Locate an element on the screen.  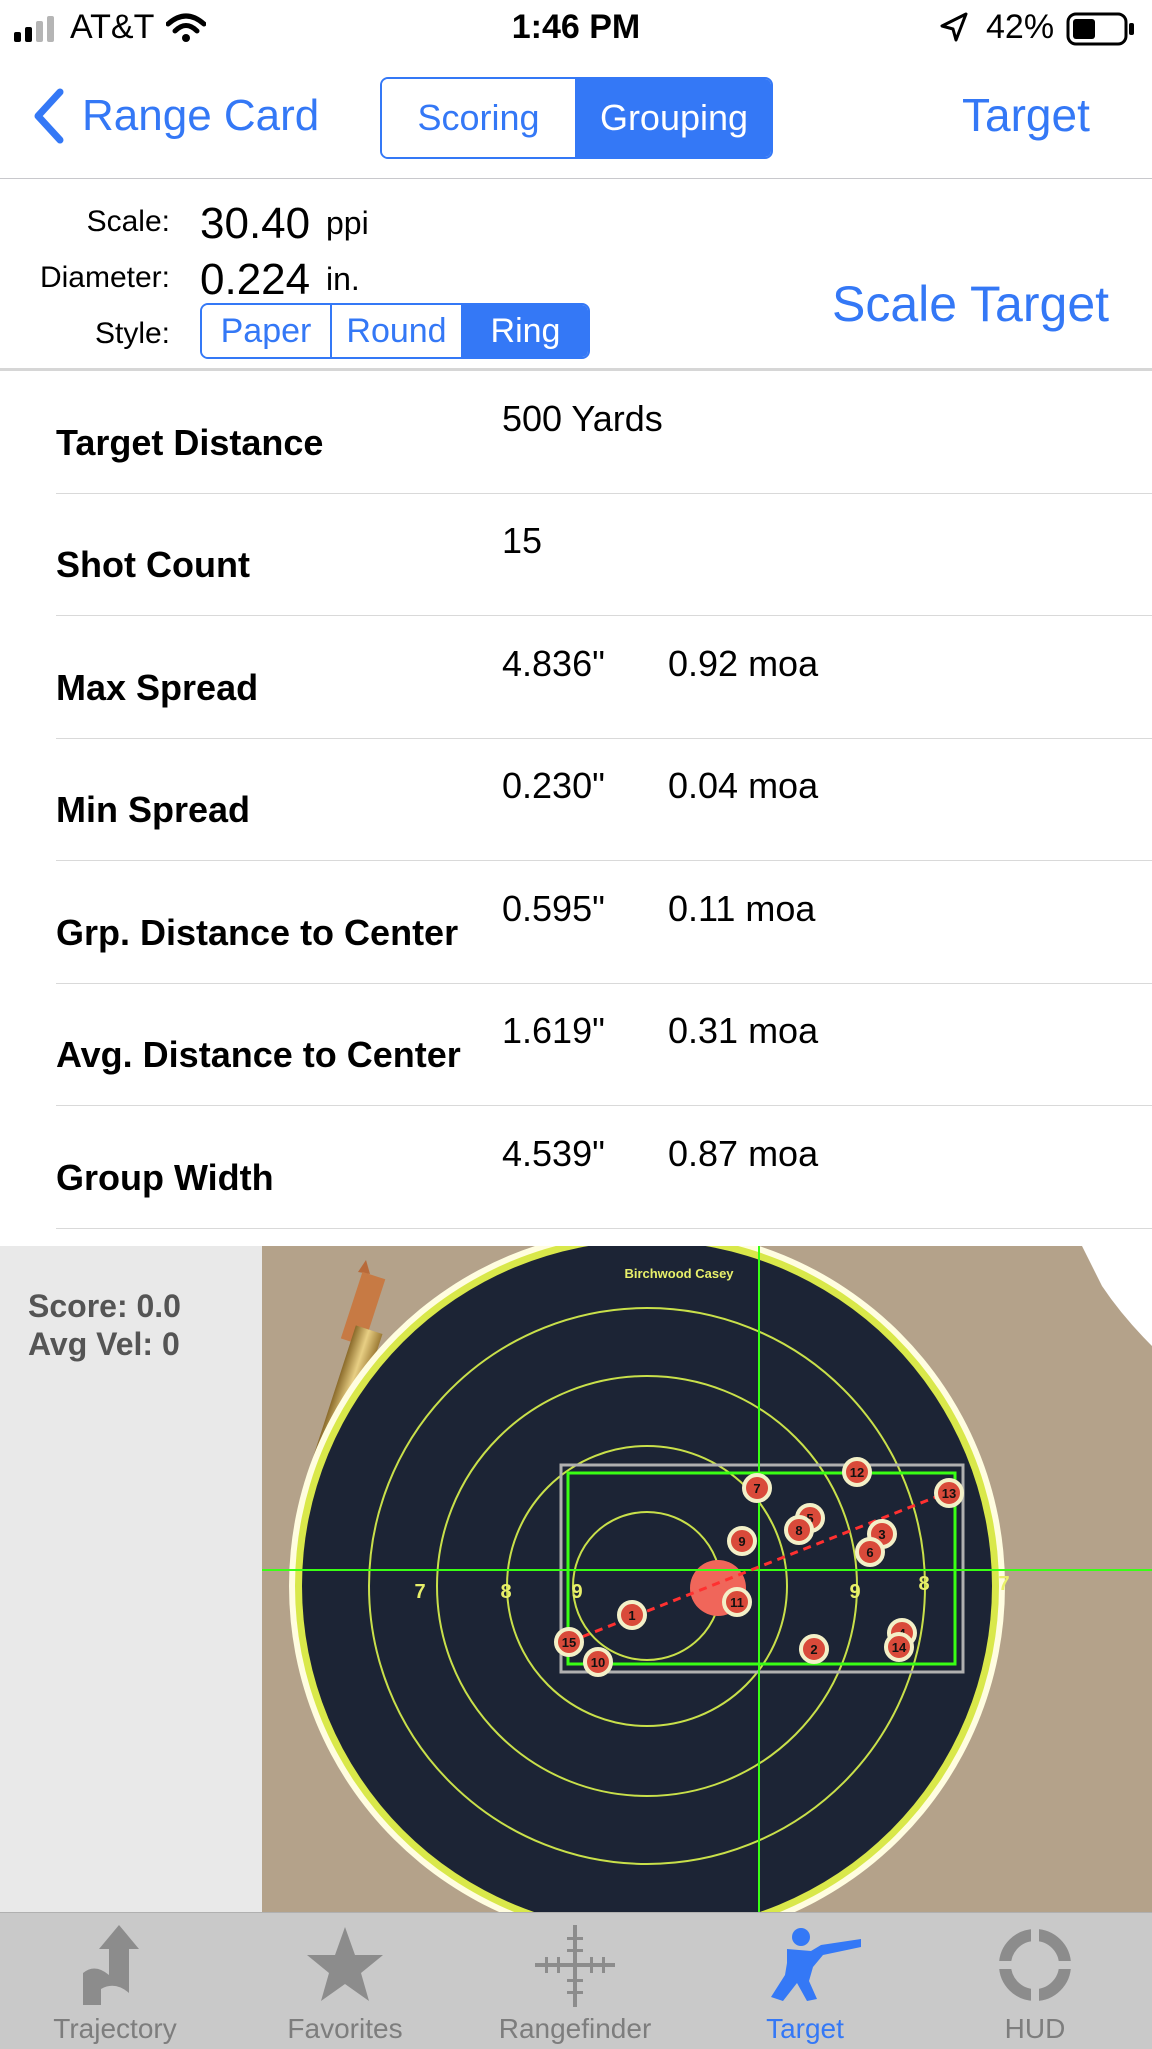
mode-segmented-control: Scoring Grouping is located at coordinates (576, 118).